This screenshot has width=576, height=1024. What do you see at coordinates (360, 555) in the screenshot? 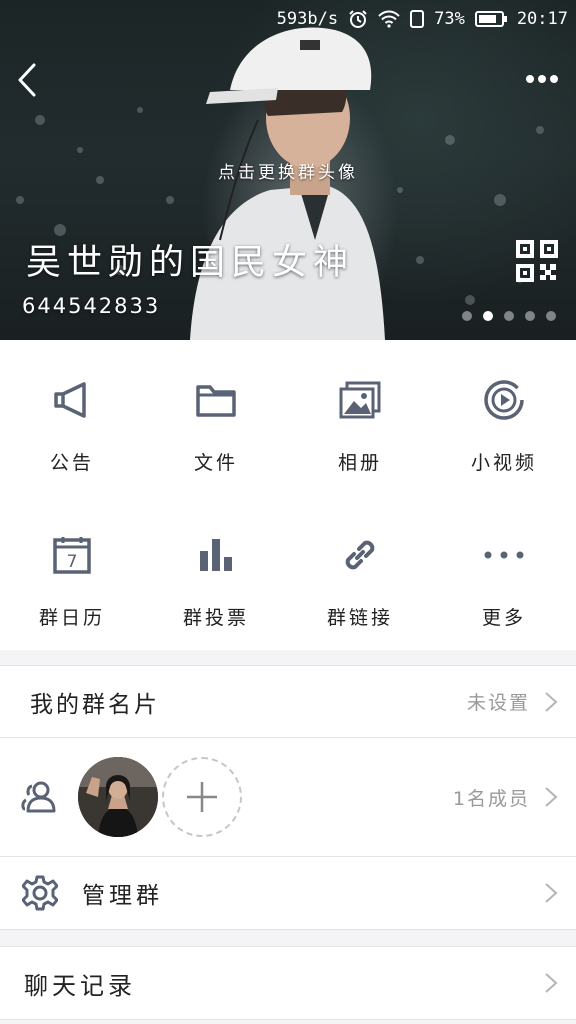
I see `link-icon` at bounding box center [360, 555].